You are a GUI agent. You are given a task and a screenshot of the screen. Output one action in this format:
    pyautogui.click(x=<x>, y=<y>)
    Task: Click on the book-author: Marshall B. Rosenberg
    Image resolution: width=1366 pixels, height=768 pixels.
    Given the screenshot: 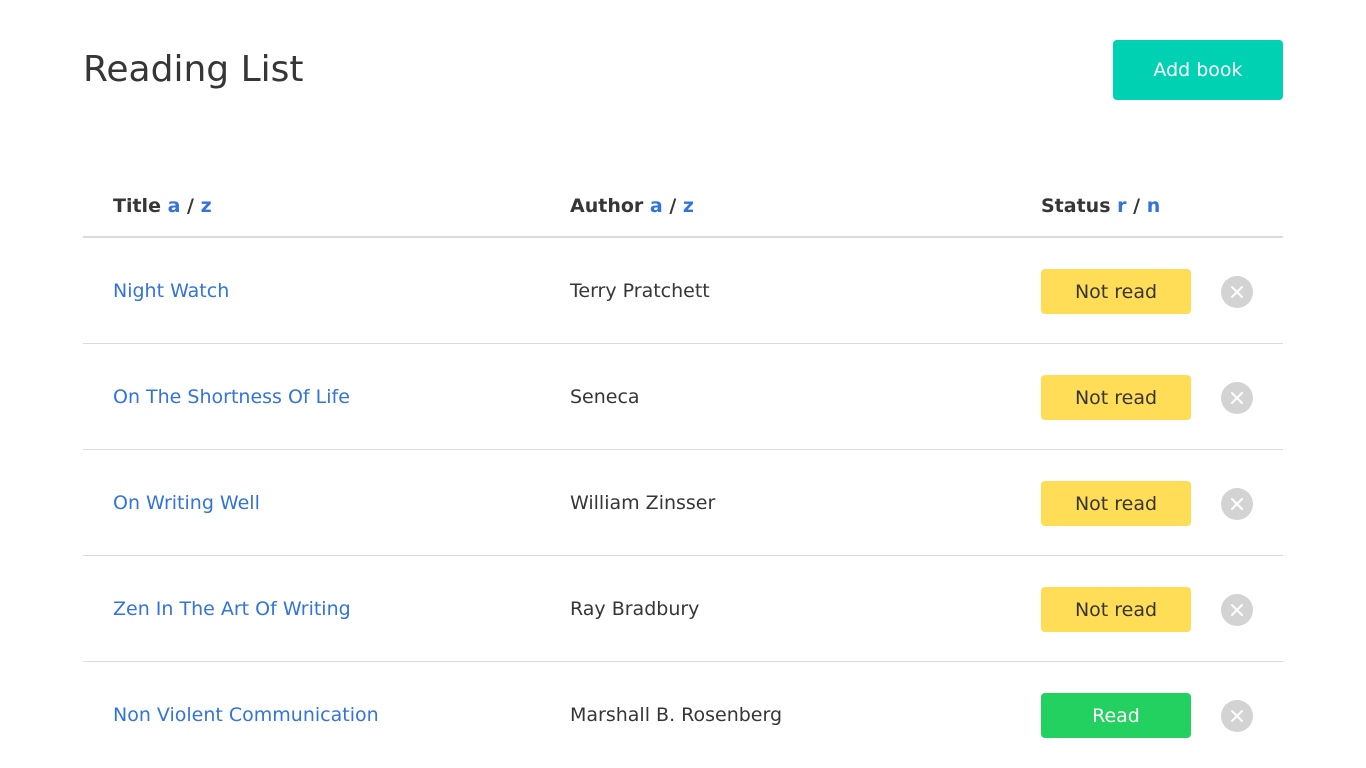 What is the action you would take?
    pyautogui.click(x=676, y=715)
    